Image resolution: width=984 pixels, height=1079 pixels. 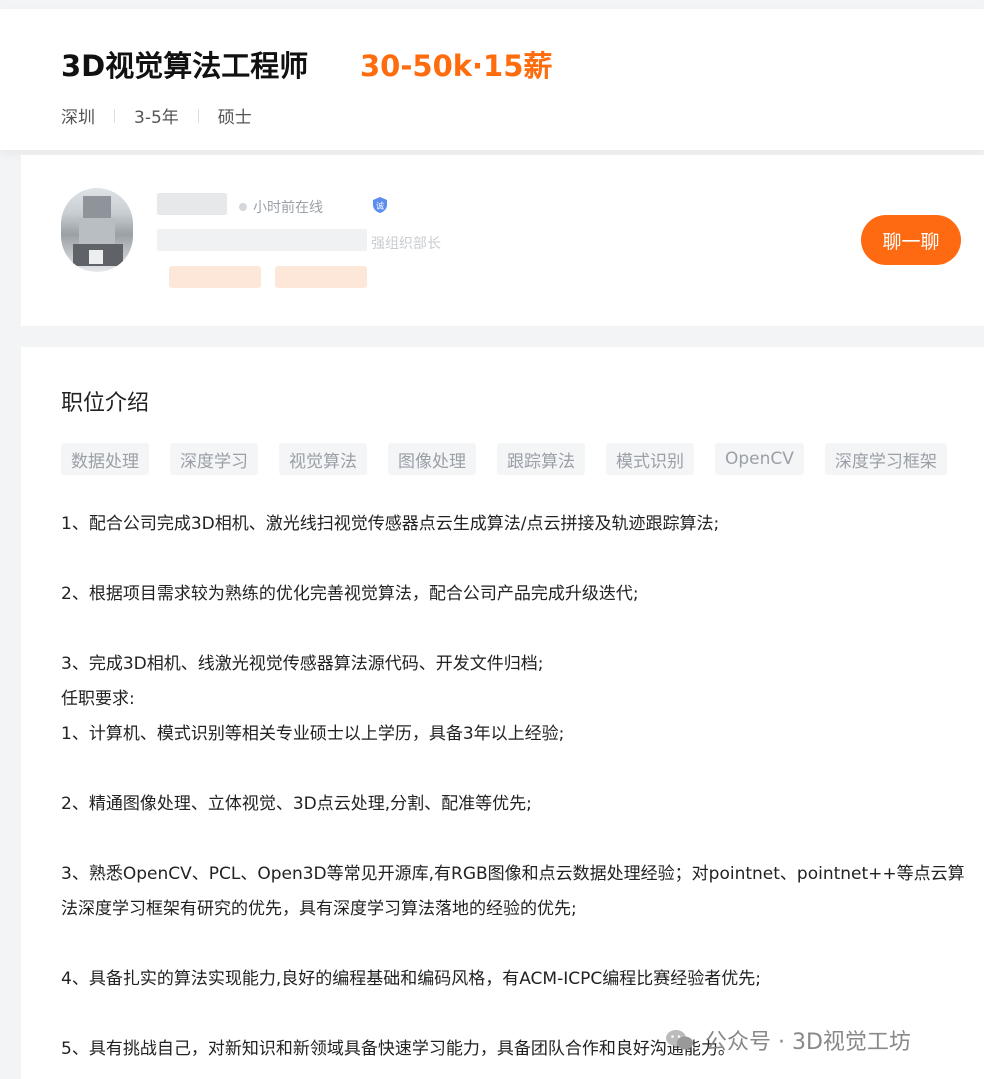 What do you see at coordinates (302, 664) in the screenshot?
I see `description-line: 3、完成3D相机、线激光视觉传感器算法源代码、开发文件归档;` at bounding box center [302, 664].